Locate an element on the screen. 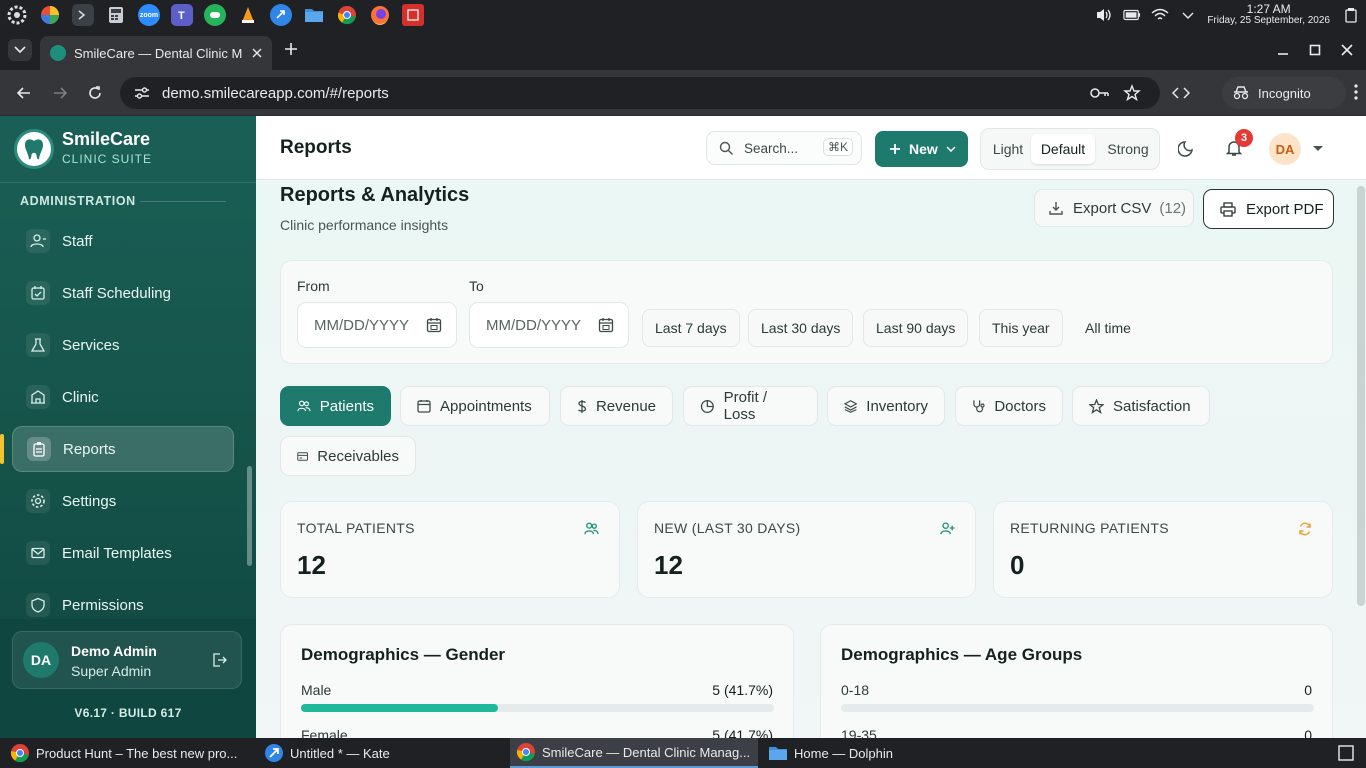 This screenshot has width=1366, height=768. notifications-button: 3 is located at coordinates (1239, 143).